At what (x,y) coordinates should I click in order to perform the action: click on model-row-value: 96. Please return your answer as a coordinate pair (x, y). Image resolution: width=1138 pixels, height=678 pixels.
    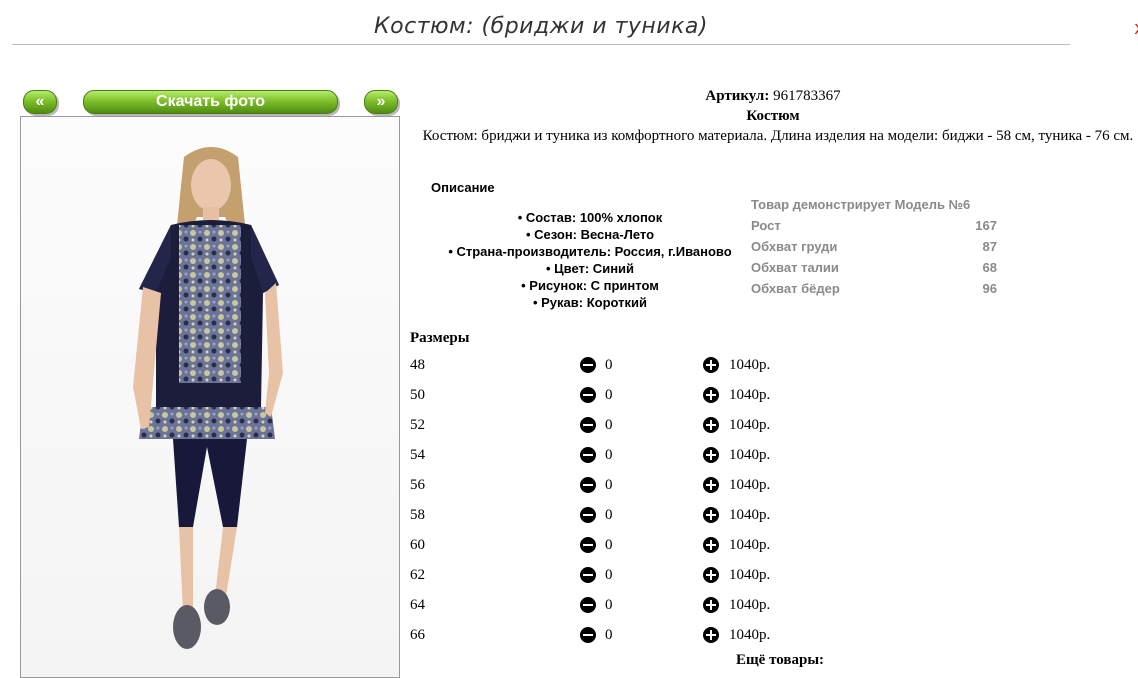
    Looking at the image, I should click on (989, 288).